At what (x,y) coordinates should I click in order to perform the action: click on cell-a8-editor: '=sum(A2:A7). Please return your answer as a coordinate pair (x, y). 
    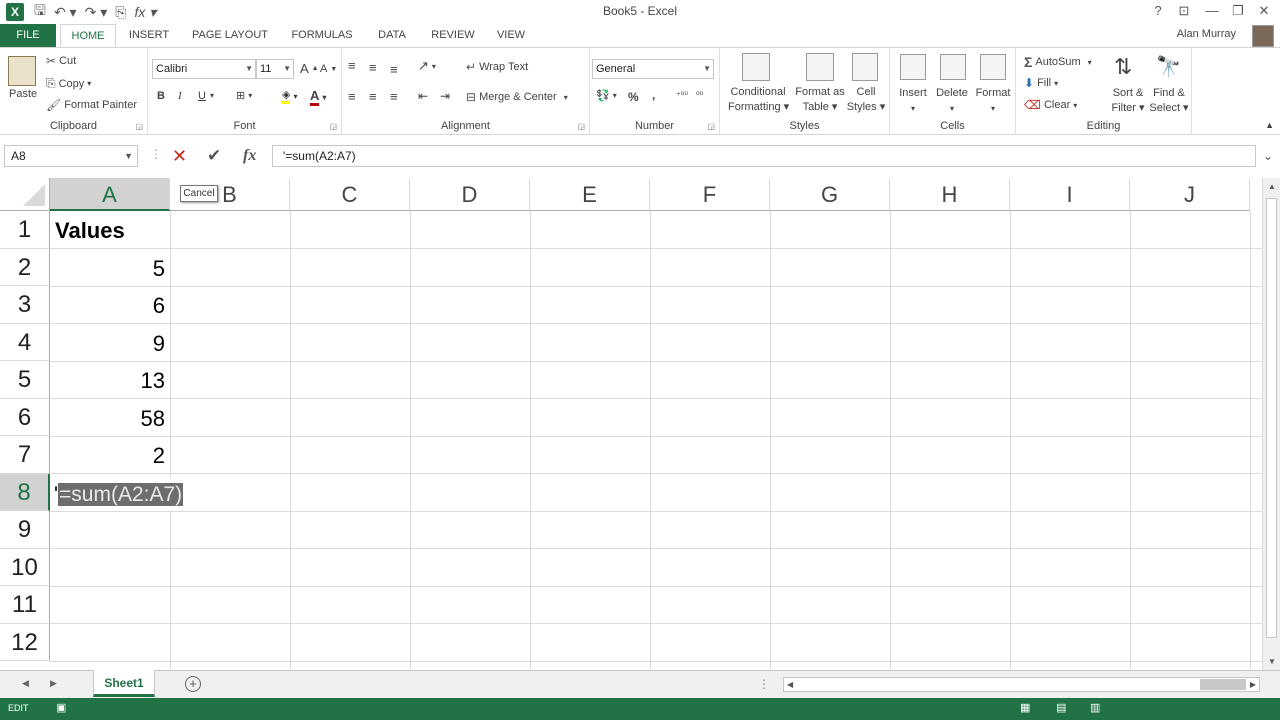
    Looking at the image, I should click on (127, 494).